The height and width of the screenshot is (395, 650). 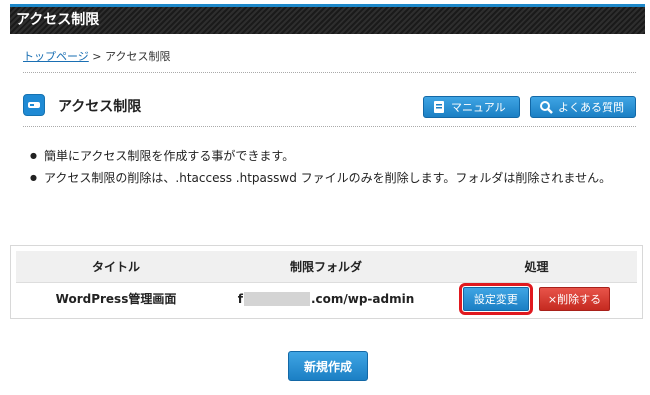 What do you see at coordinates (591, 107) in the screenshot?
I see `faq-button-label: よくある質問` at bounding box center [591, 107].